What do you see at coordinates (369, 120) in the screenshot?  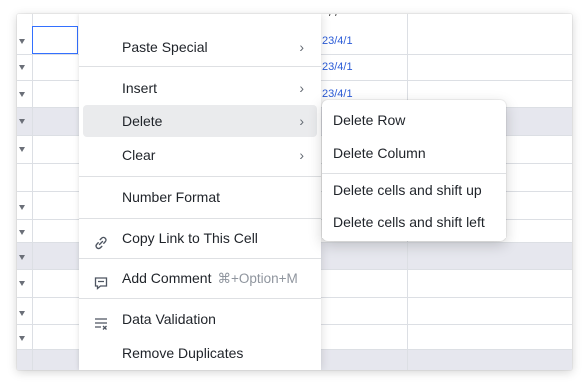 I see `submenu-item-label: Delete Row` at bounding box center [369, 120].